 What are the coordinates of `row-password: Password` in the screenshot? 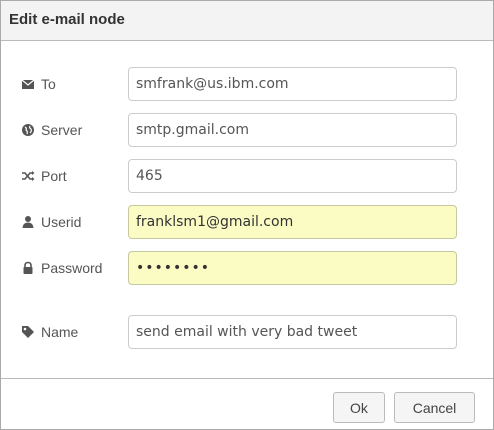 It's located at (247, 268).